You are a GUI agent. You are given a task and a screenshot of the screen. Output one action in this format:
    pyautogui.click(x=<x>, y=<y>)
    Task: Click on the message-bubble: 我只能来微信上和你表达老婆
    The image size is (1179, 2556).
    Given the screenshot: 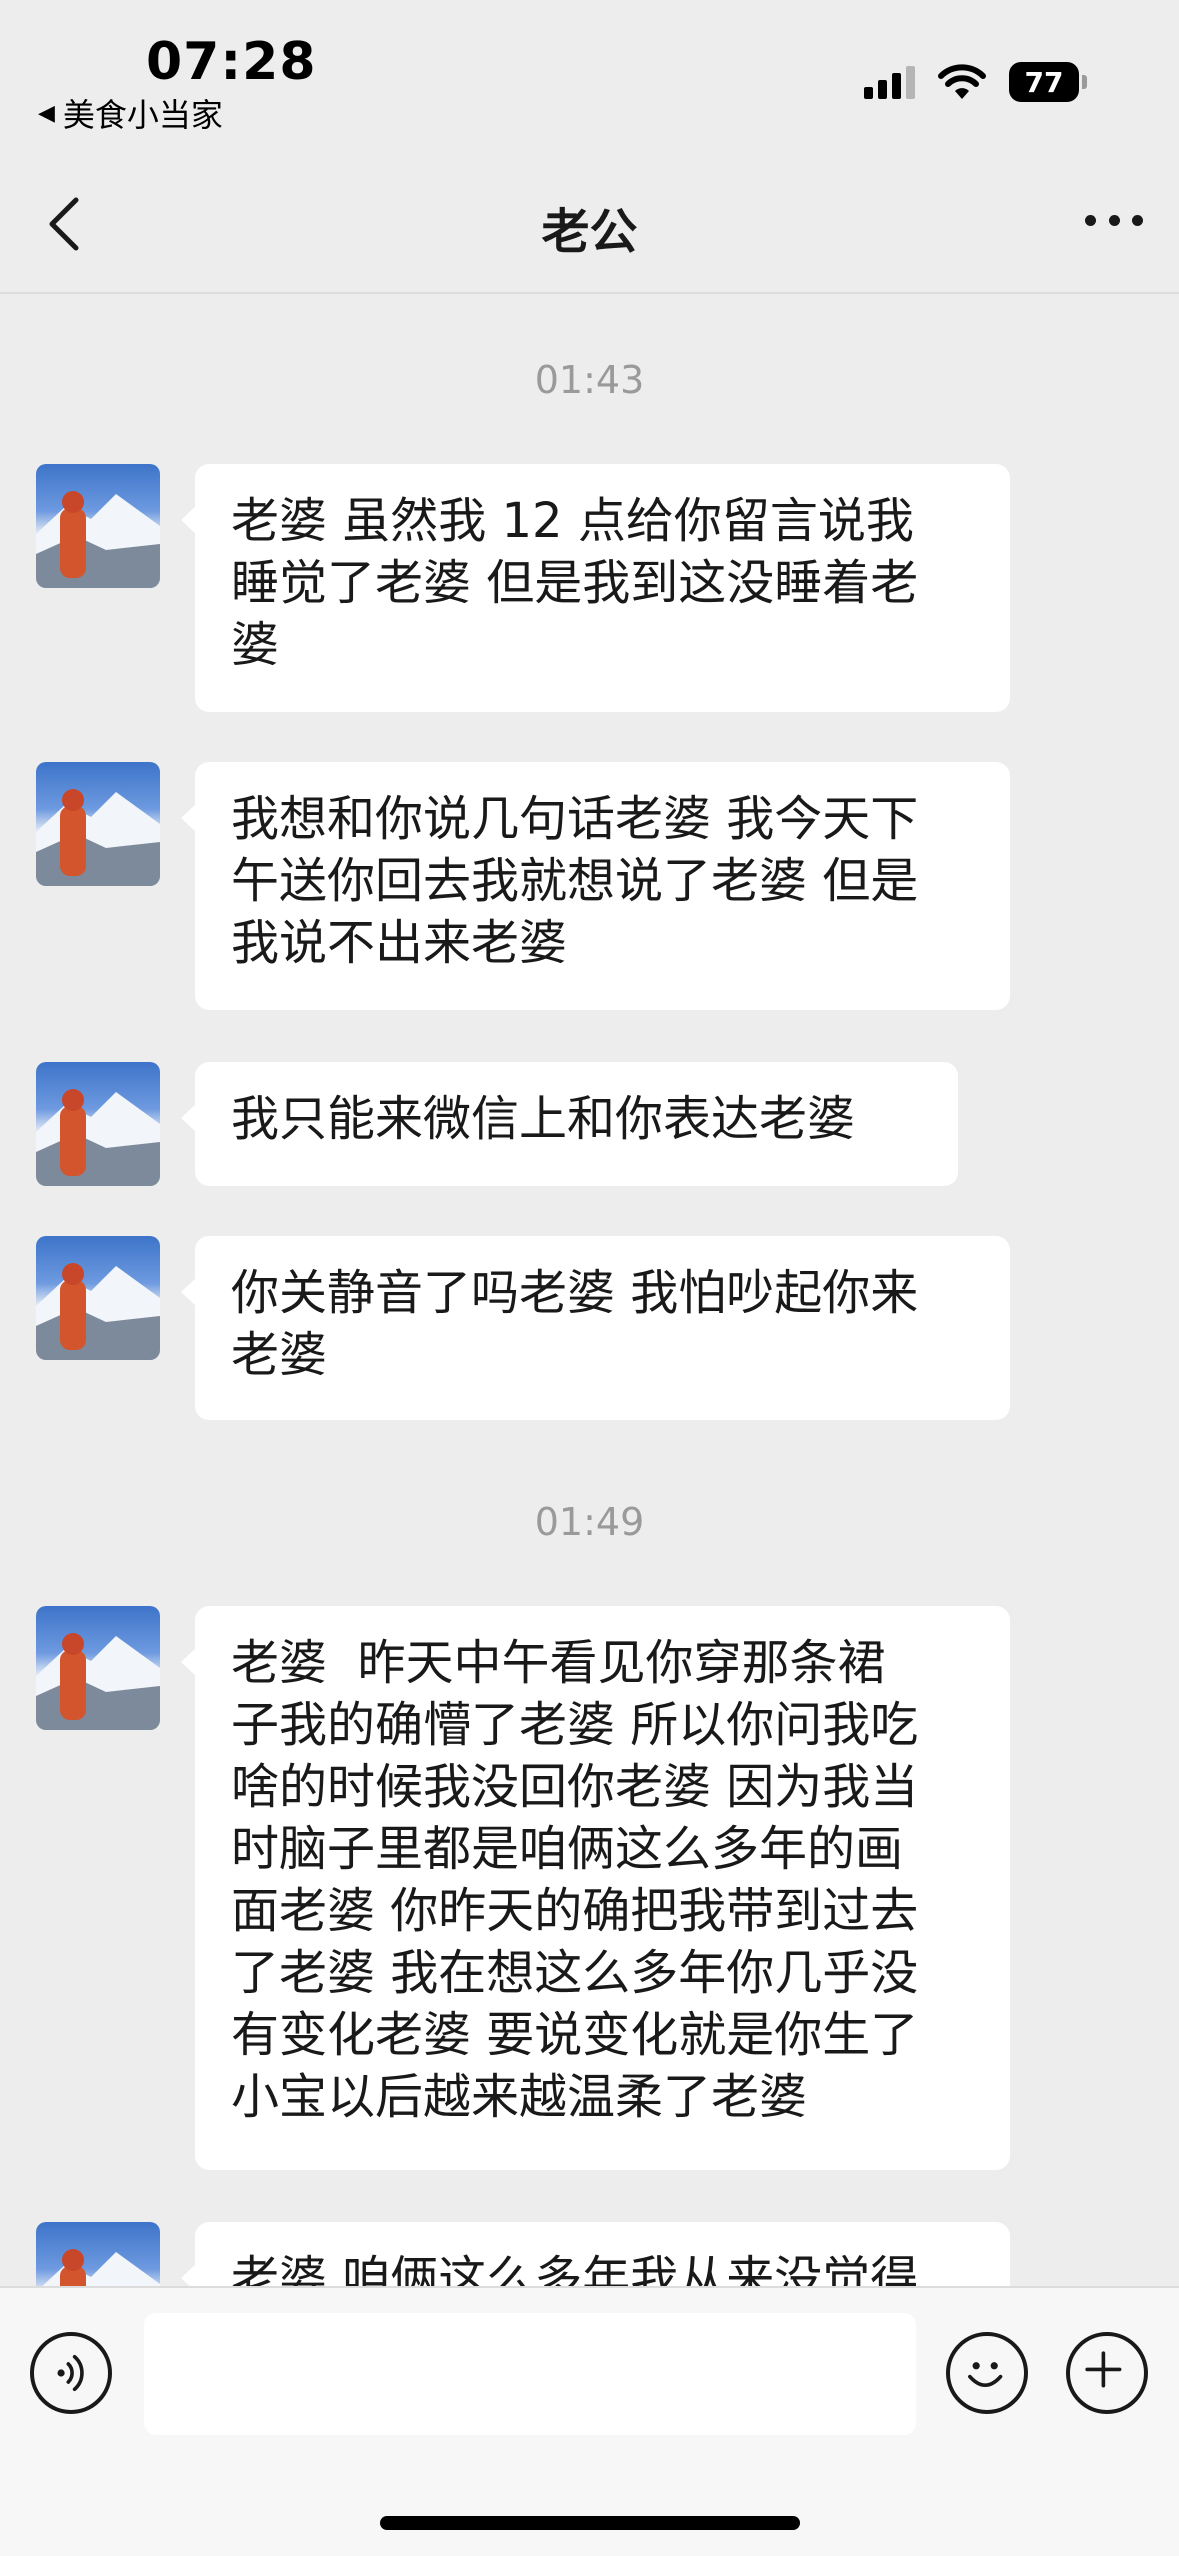 What is the action you would take?
    pyautogui.click(x=569, y=1124)
    